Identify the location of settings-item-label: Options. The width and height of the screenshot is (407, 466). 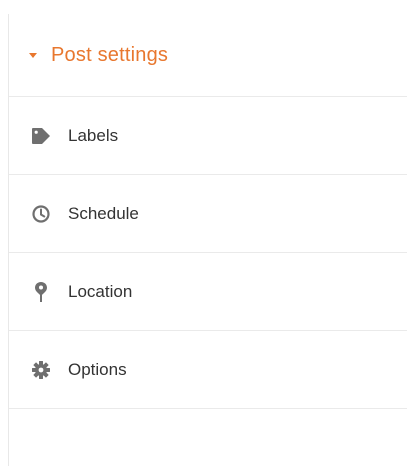
(97, 369).